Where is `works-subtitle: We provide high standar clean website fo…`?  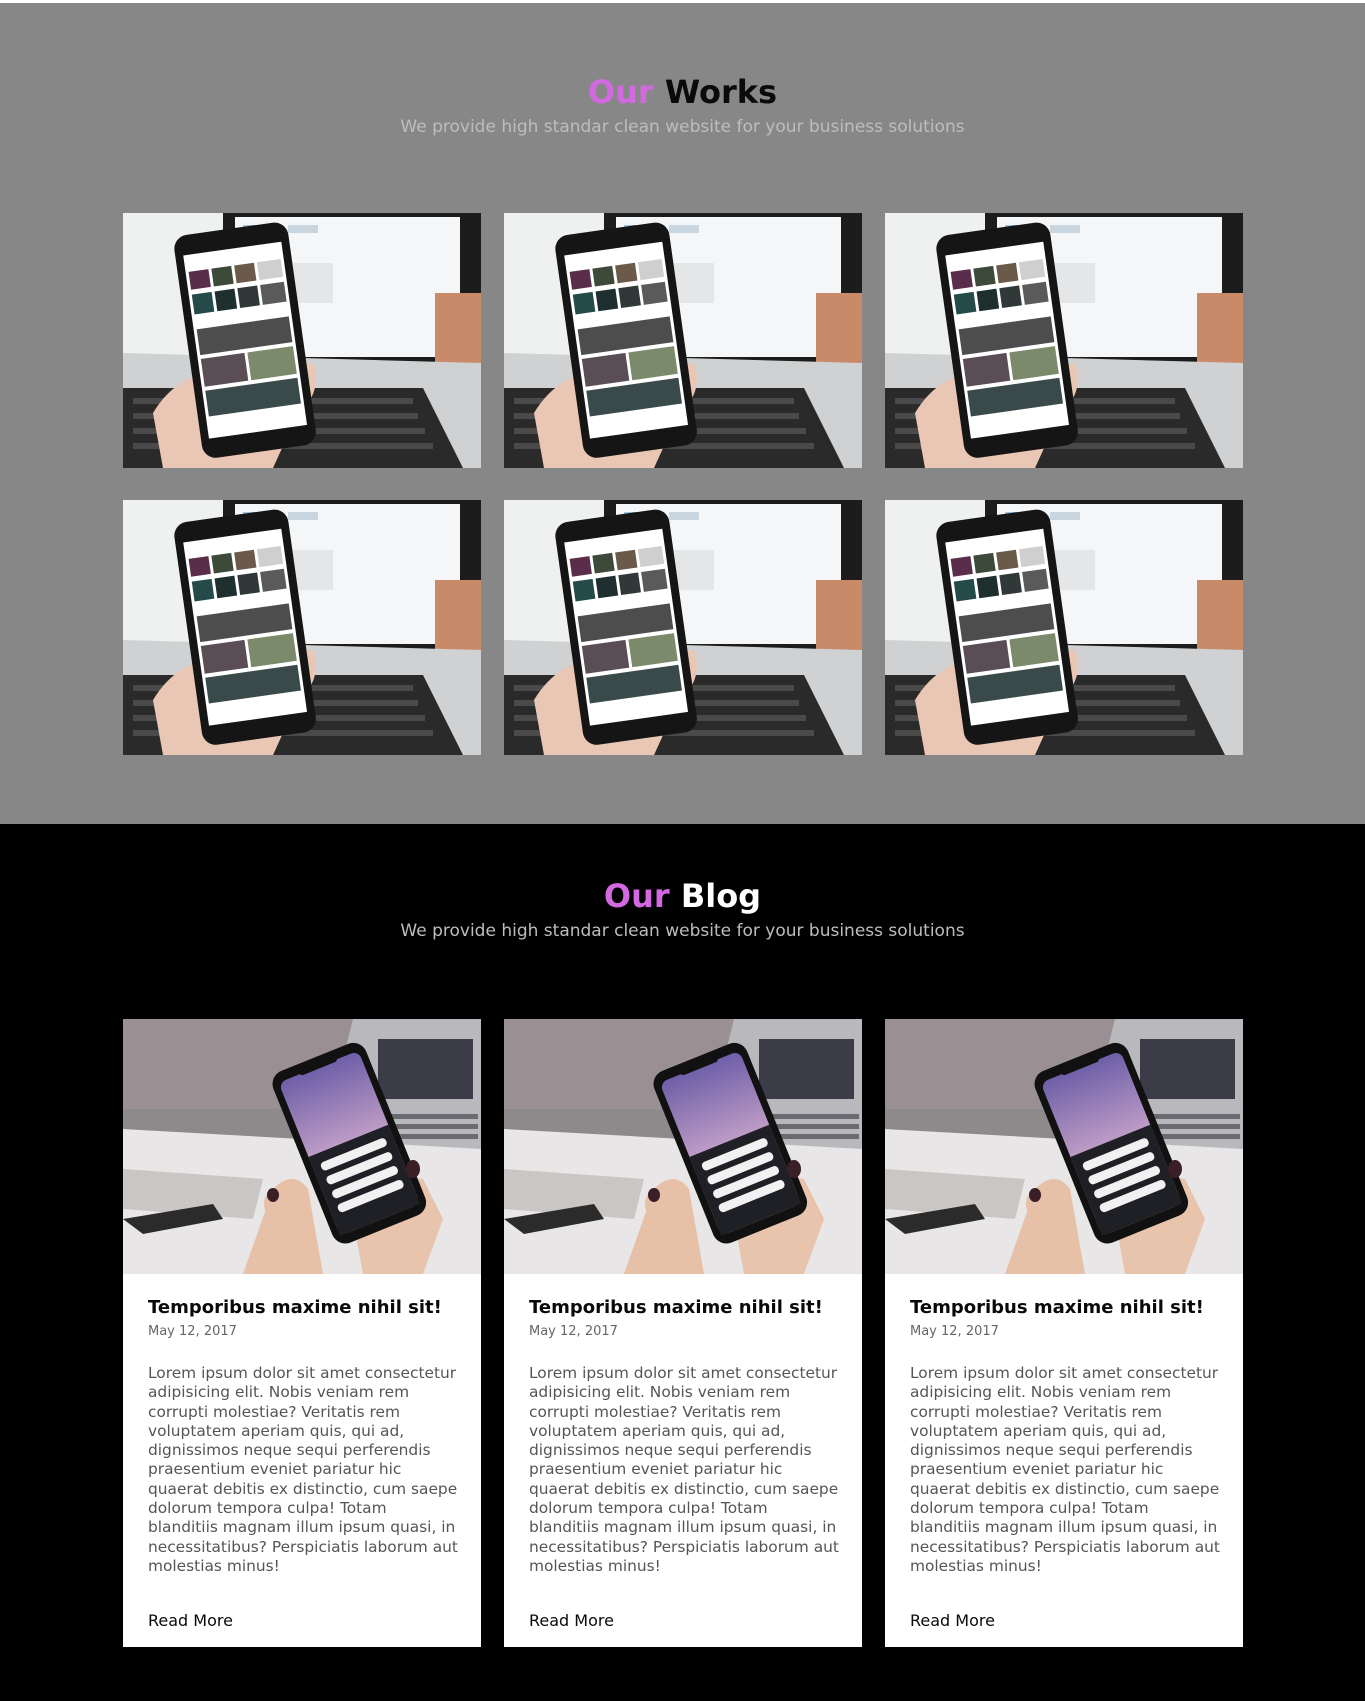
works-subtitle: We provide high standar clean website fo… is located at coordinates (682, 127).